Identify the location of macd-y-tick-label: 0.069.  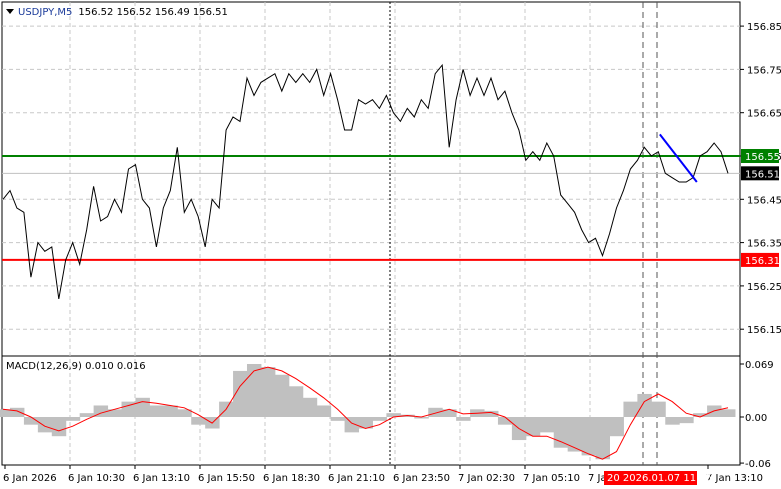
(759, 365).